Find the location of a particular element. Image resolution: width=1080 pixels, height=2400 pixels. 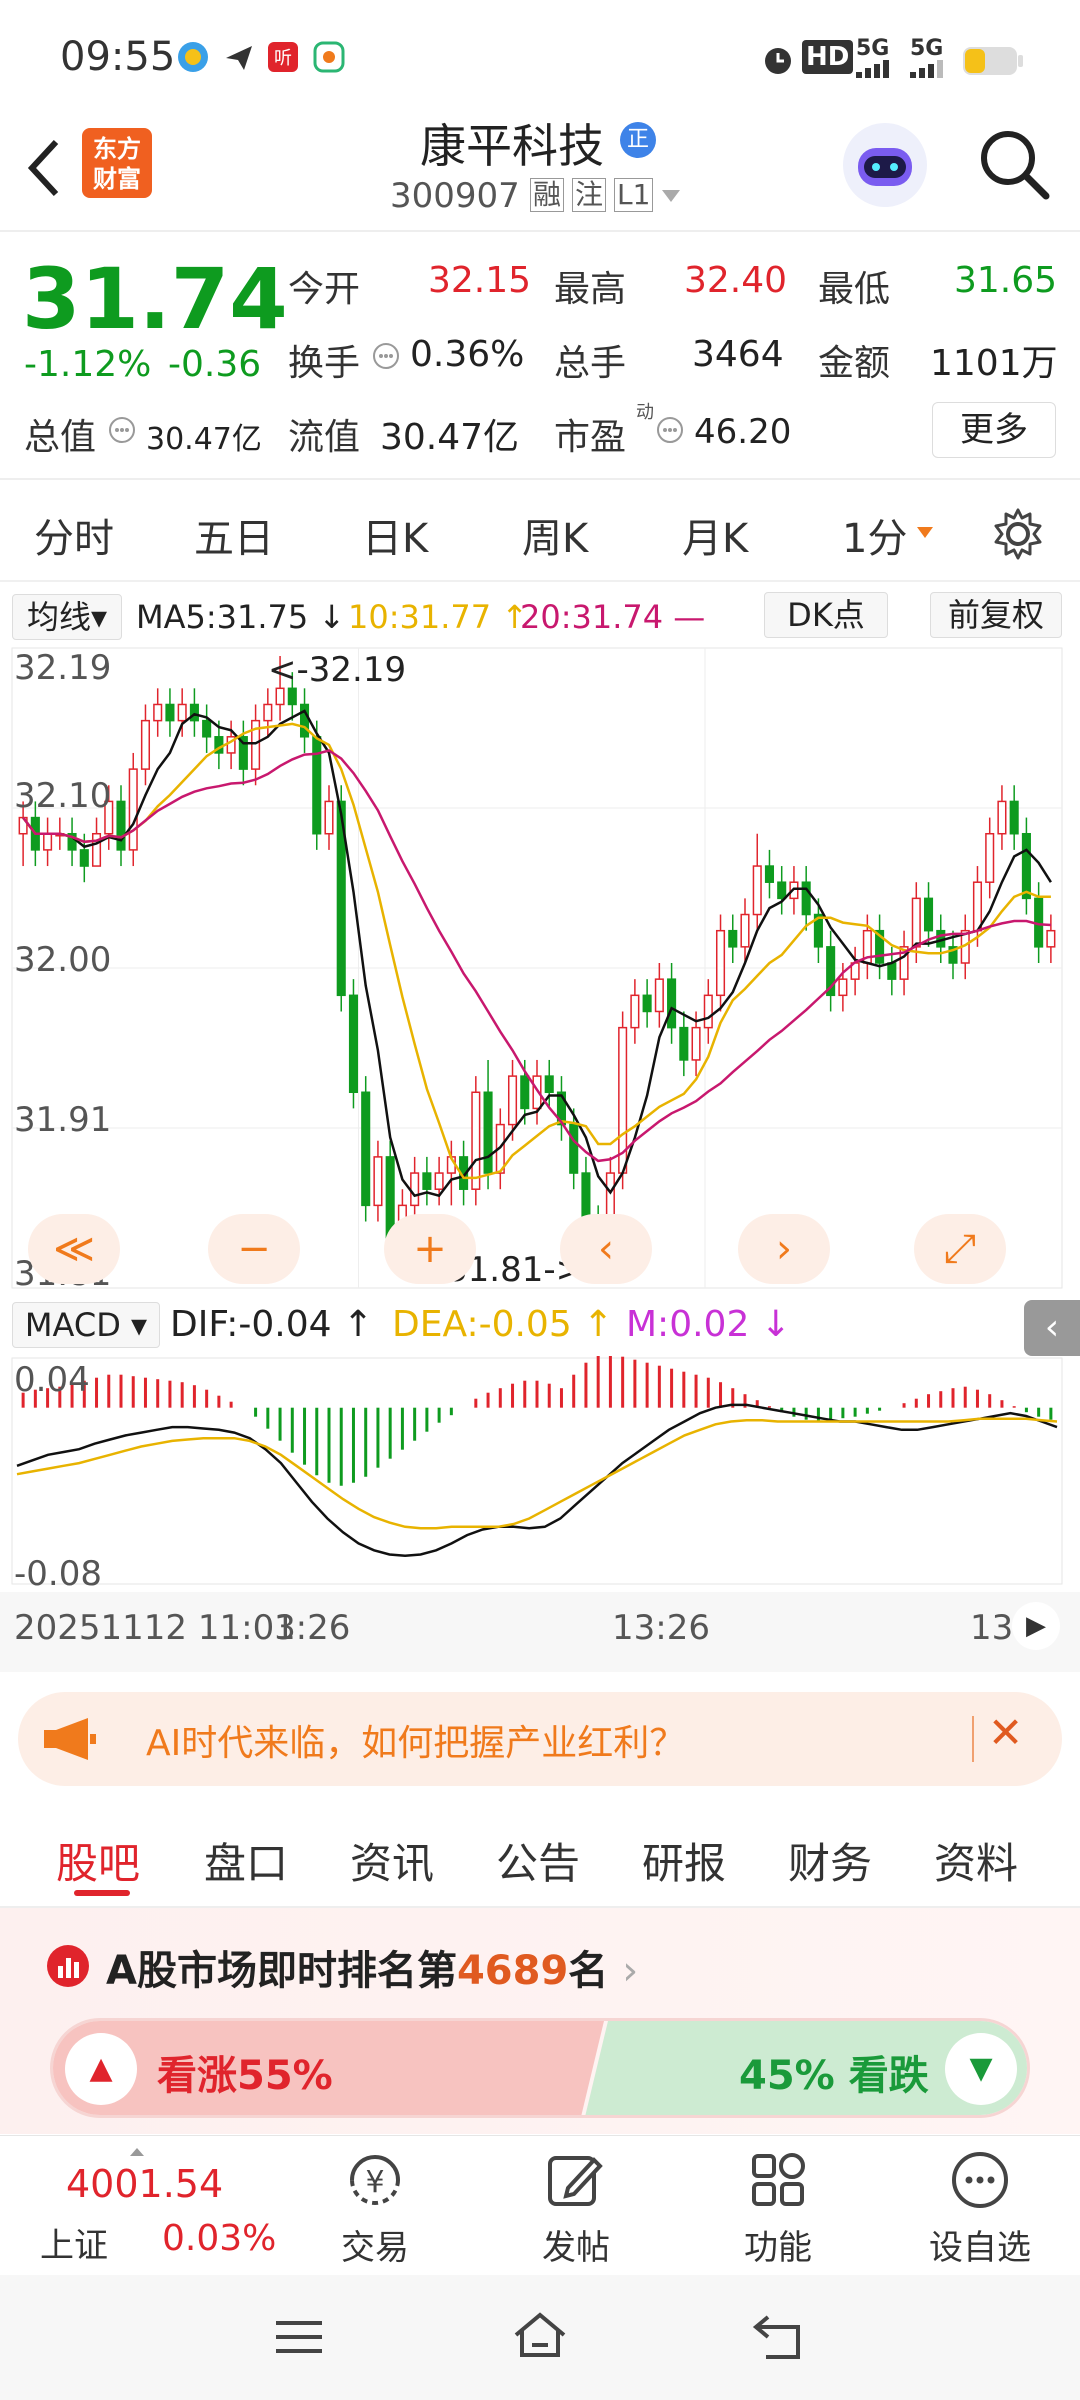

tab-research: 研报 is located at coordinates (684, 1860).